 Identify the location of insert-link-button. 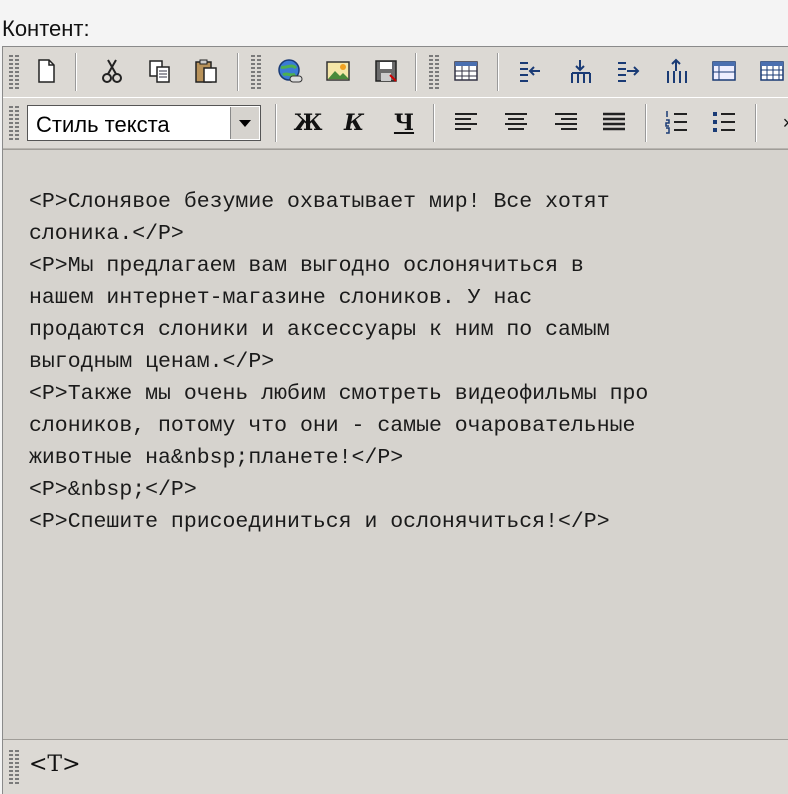
(290, 71).